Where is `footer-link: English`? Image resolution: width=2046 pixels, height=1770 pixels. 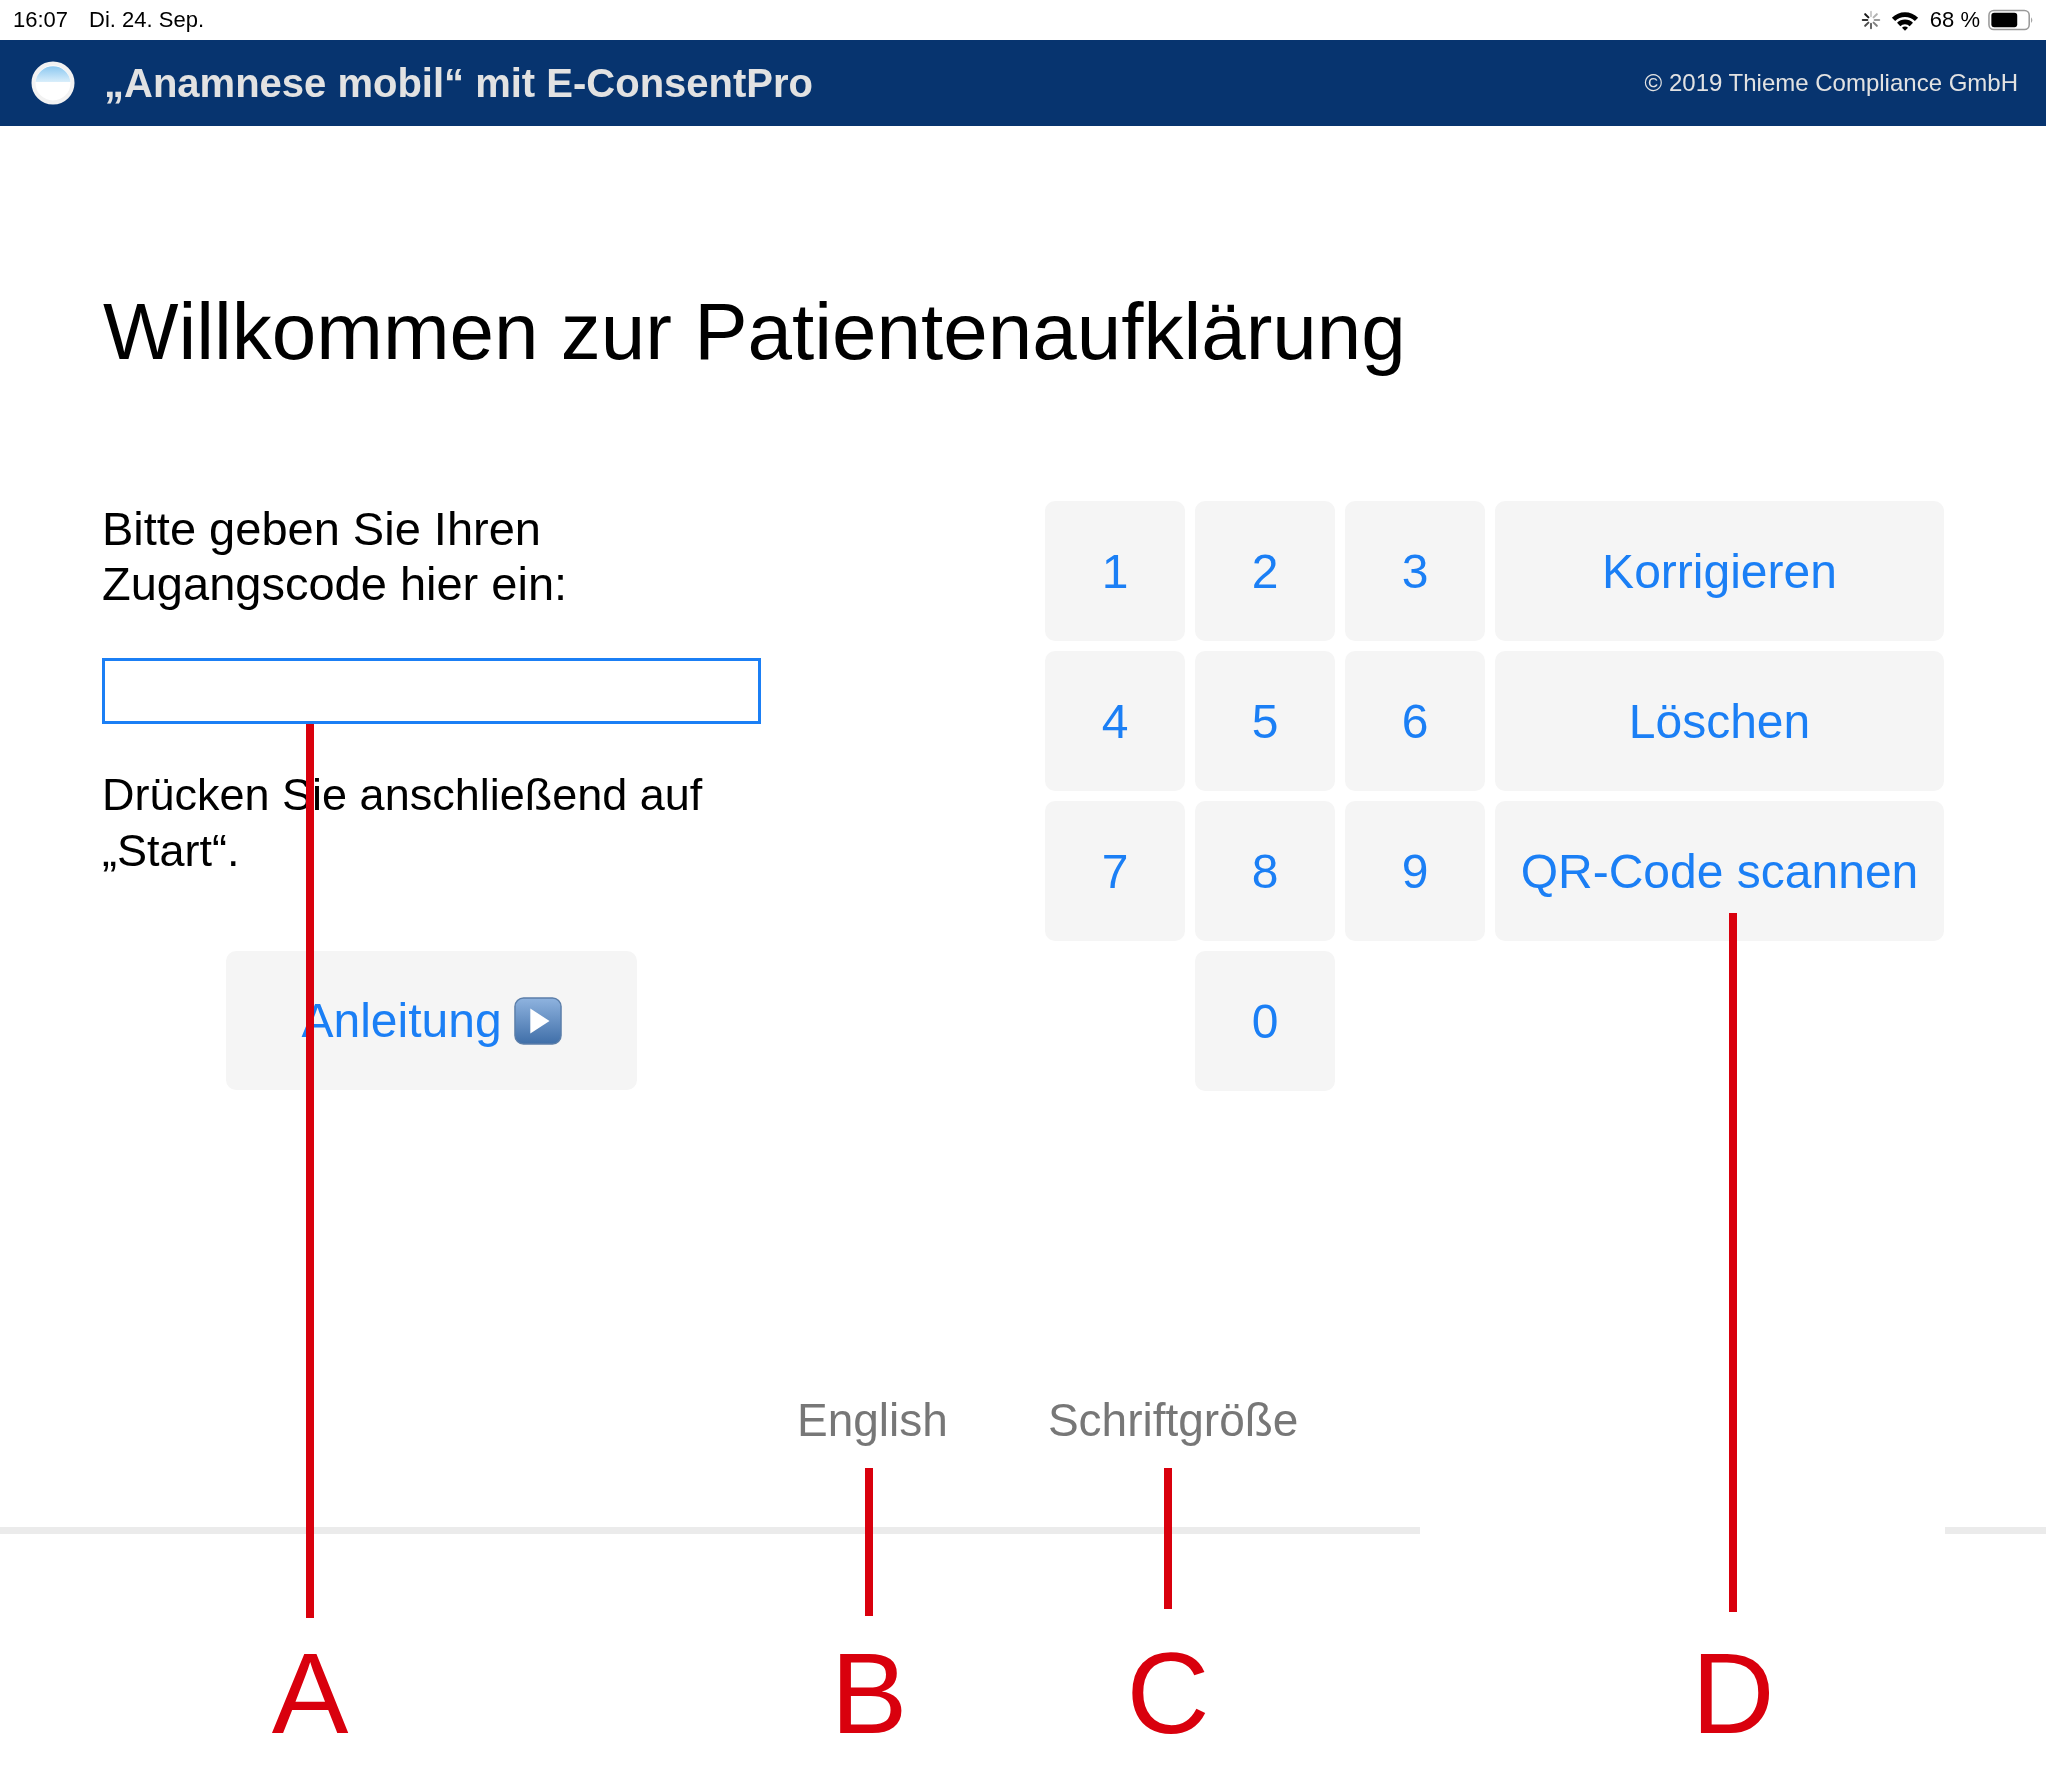 footer-link: English is located at coordinates (872, 1420).